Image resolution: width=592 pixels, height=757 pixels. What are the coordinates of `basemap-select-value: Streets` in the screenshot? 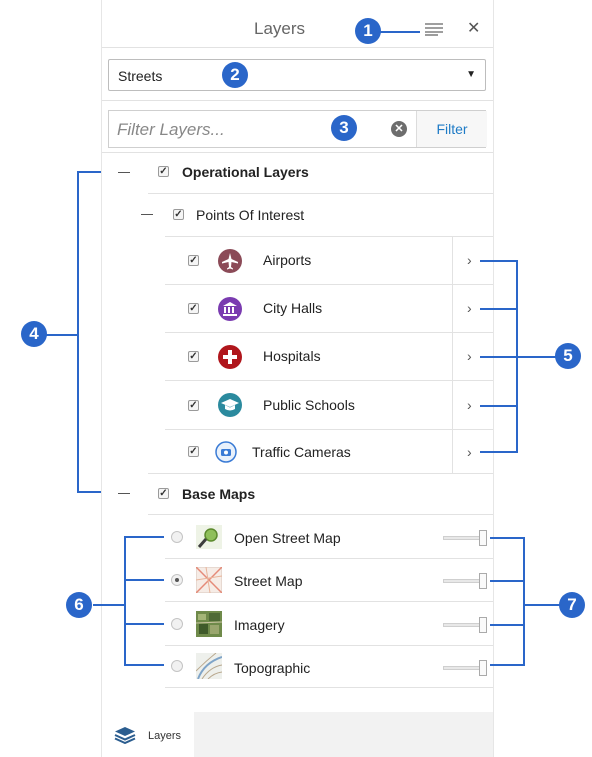 It's located at (140, 76).